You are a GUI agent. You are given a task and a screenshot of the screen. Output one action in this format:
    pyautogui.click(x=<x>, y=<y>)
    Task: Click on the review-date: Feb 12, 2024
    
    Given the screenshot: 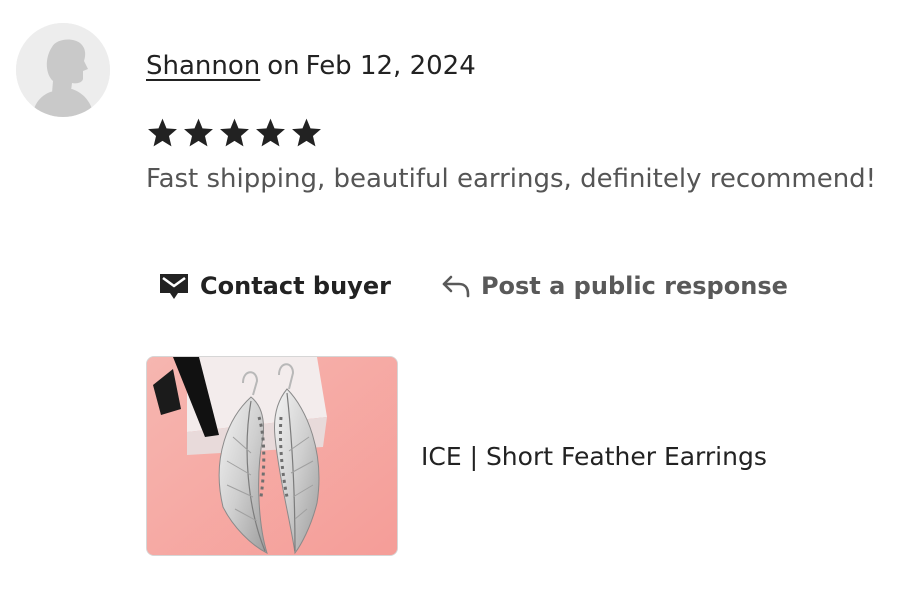 What is the action you would take?
    pyautogui.click(x=390, y=66)
    